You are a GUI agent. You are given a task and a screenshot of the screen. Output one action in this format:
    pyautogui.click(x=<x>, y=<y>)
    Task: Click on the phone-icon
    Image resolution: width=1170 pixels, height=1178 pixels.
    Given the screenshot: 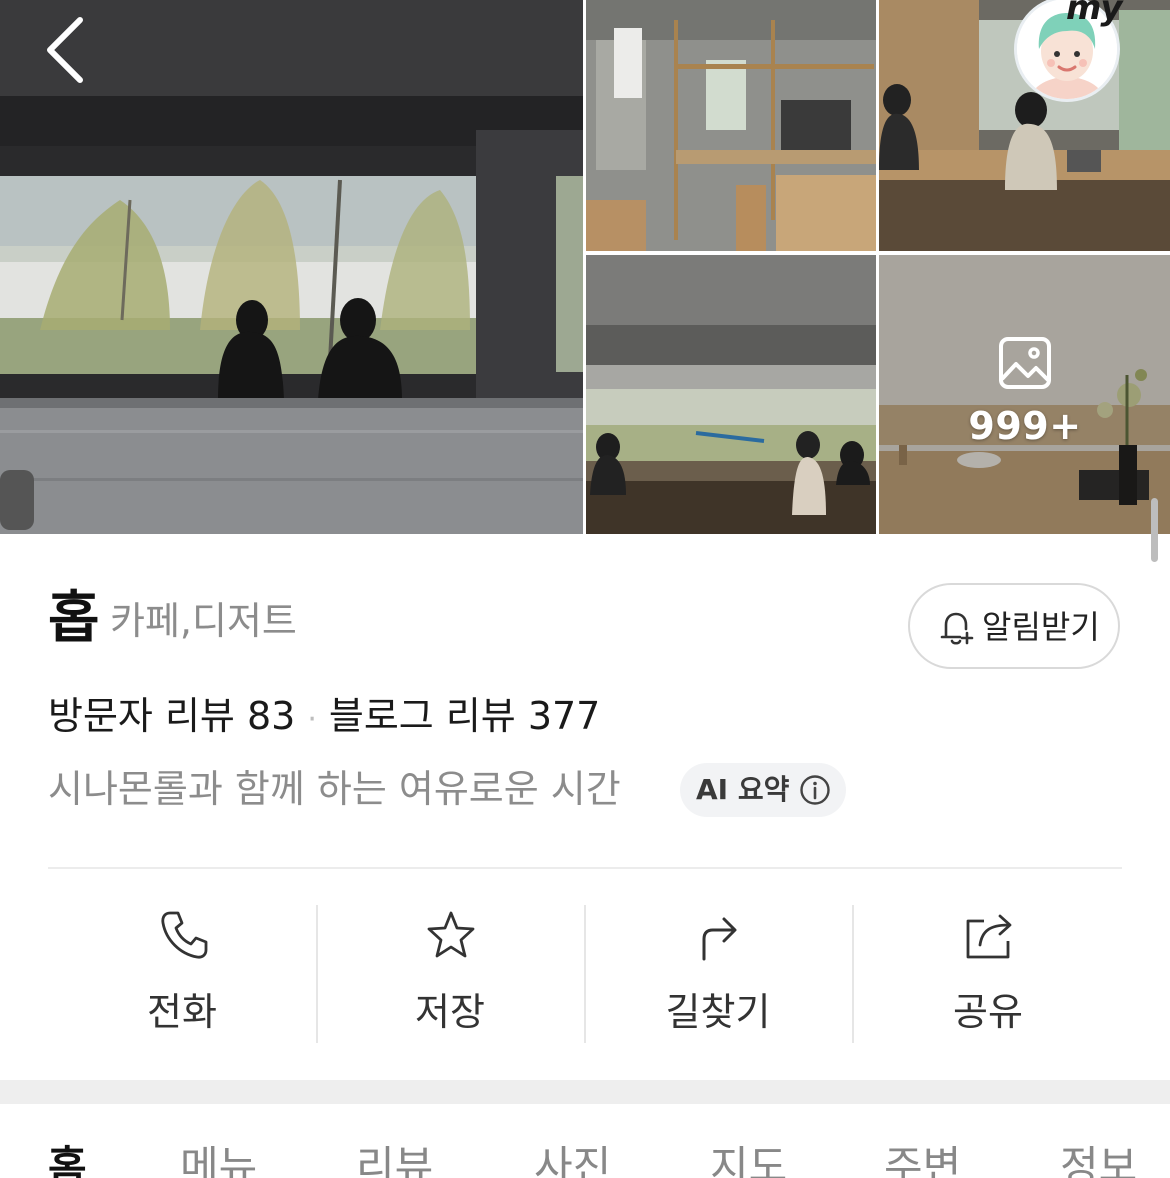 What is the action you would take?
    pyautogui.click(x=184, y=935)
    